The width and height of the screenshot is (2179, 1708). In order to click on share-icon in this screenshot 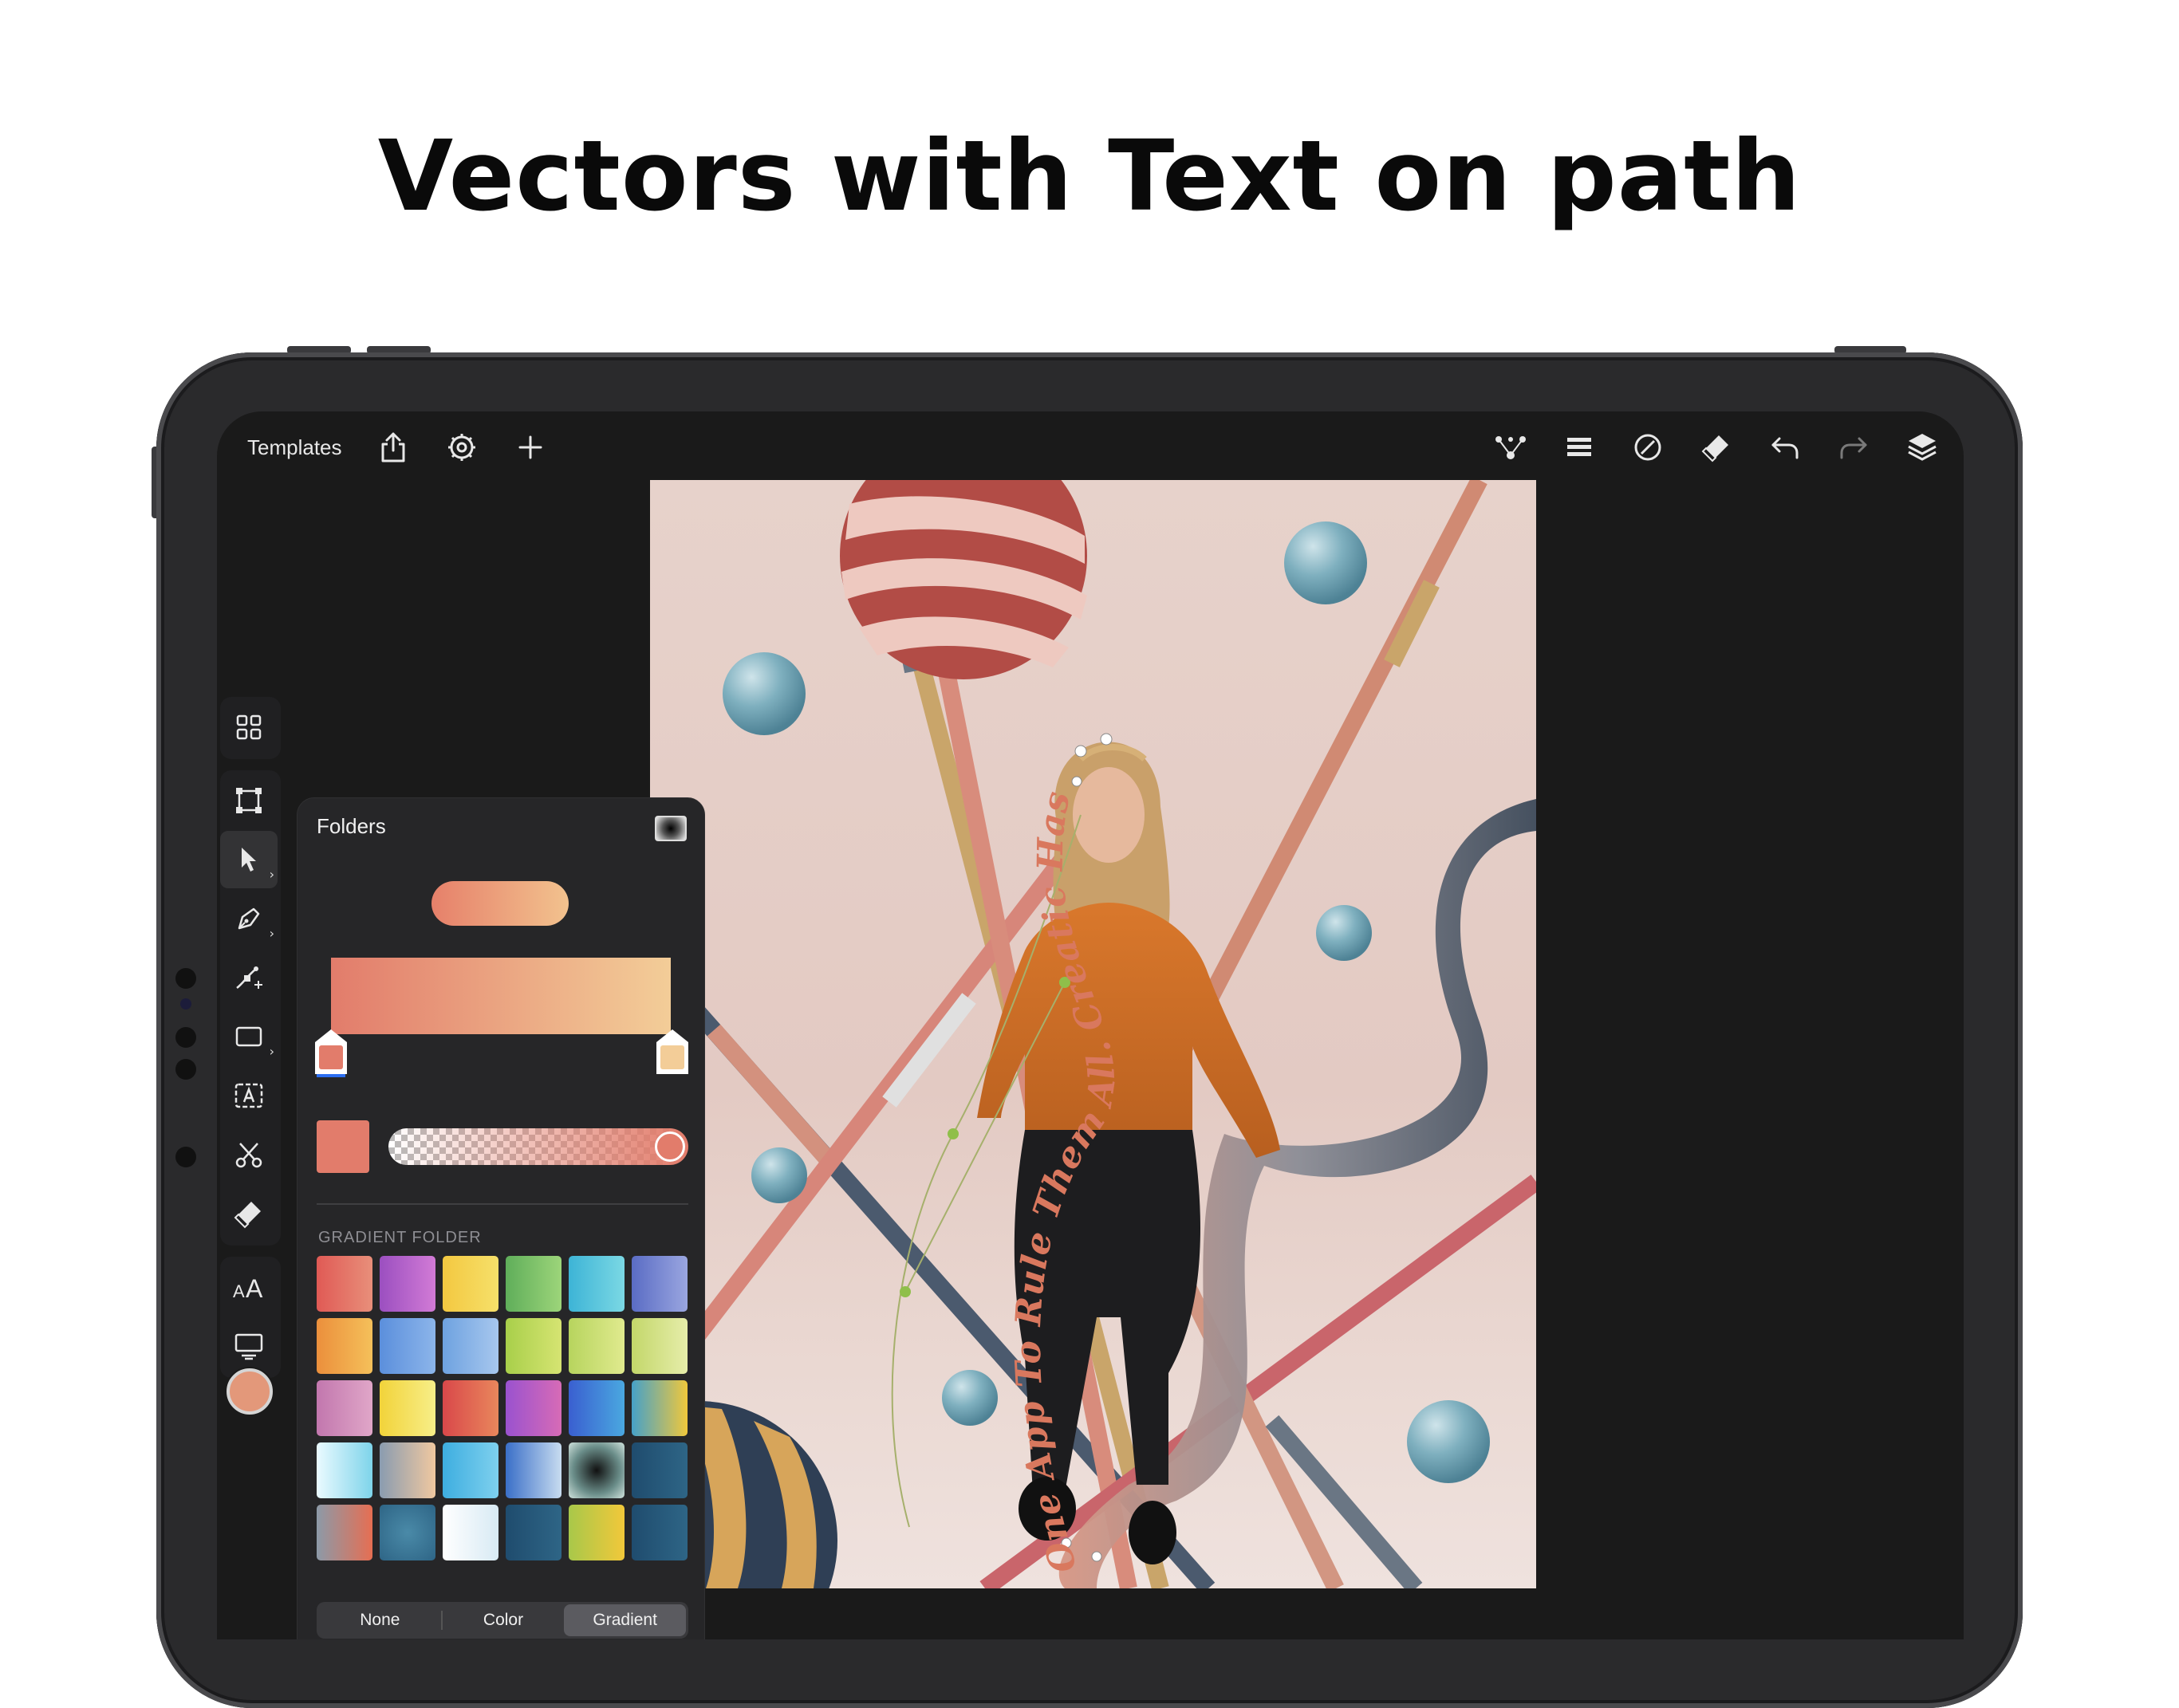, I will do `click(393, 448)`.